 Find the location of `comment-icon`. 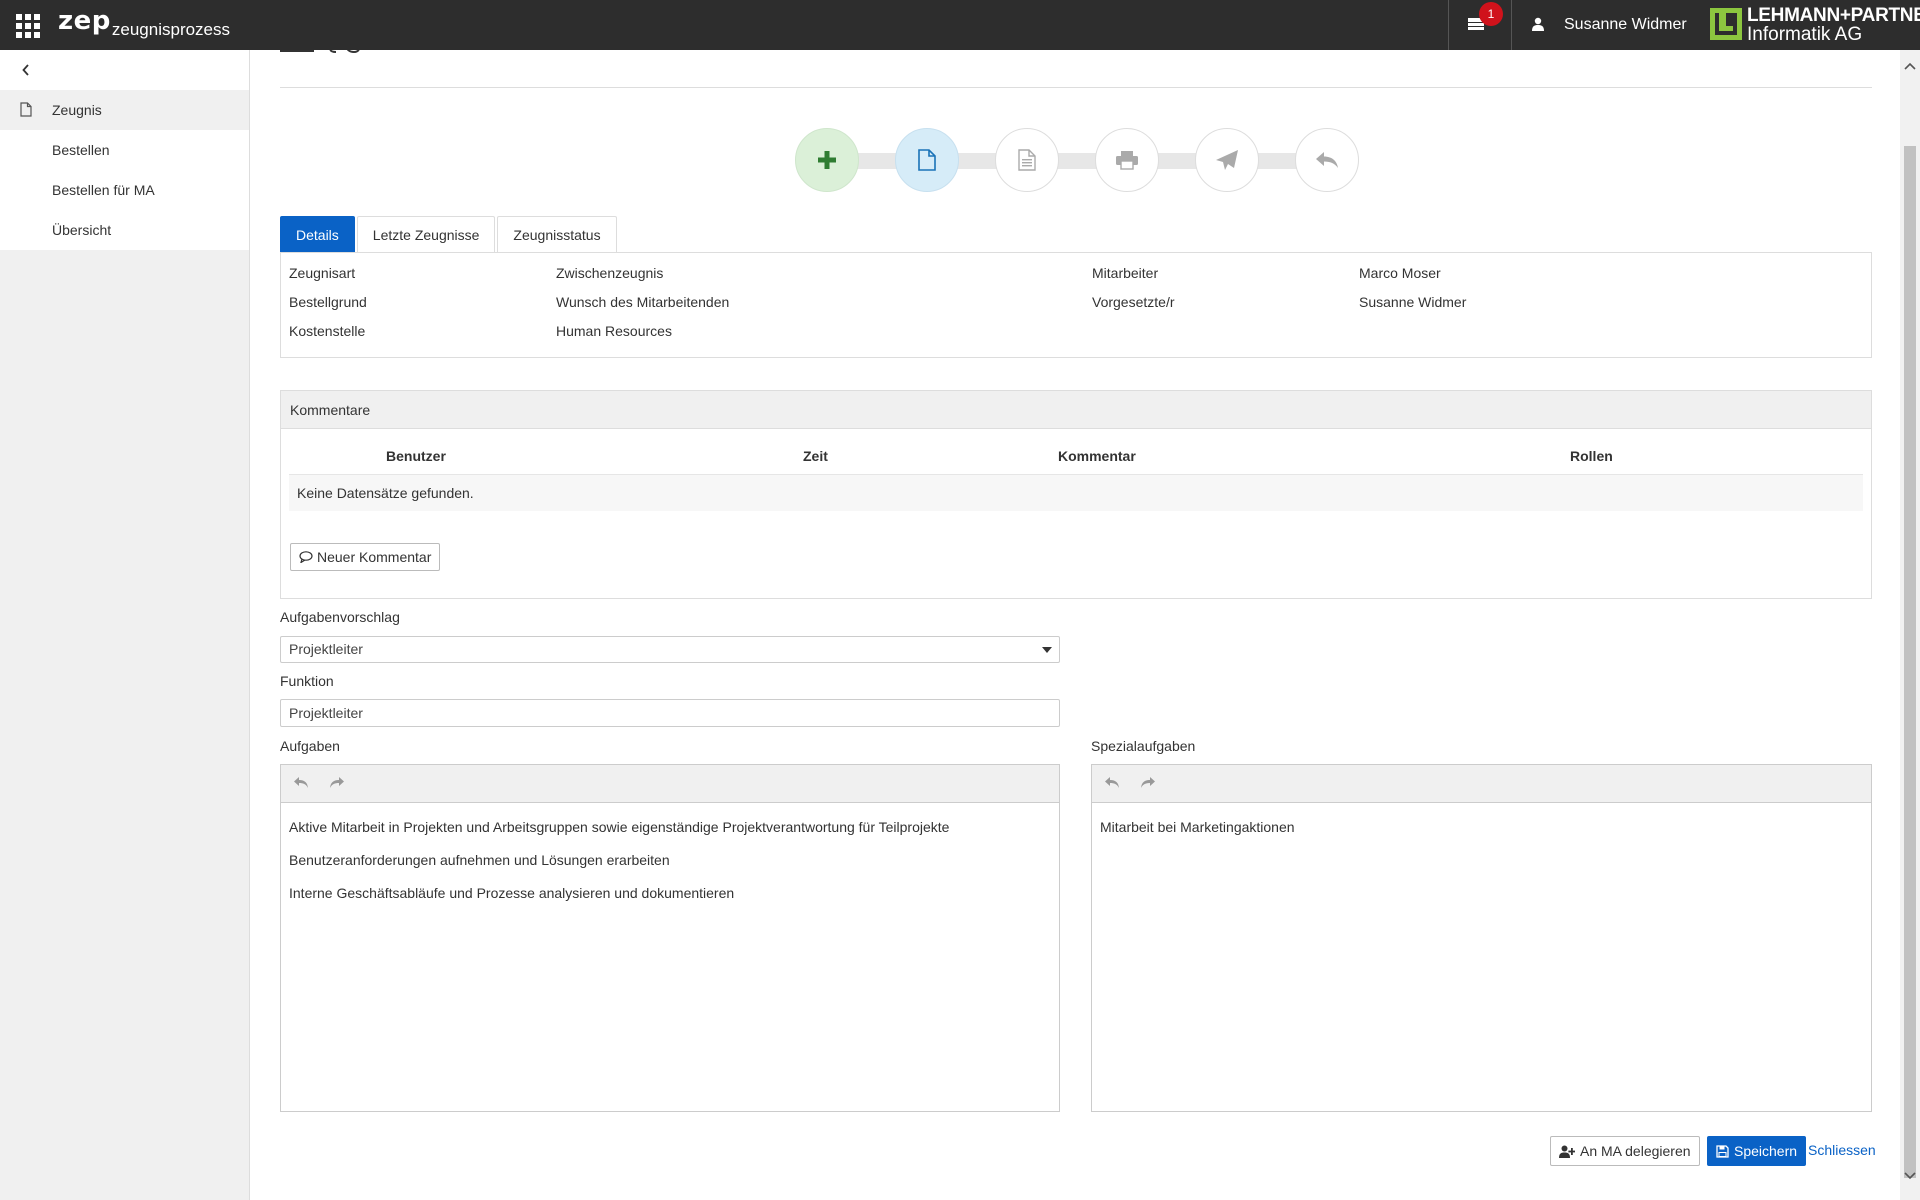

comment-icon is located at coordinates (306, 557).